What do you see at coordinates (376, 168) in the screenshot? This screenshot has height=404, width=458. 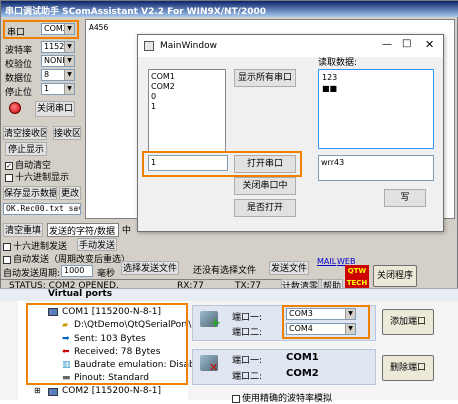 I see `write-input: wrr43` at bounding box center [376, 168].